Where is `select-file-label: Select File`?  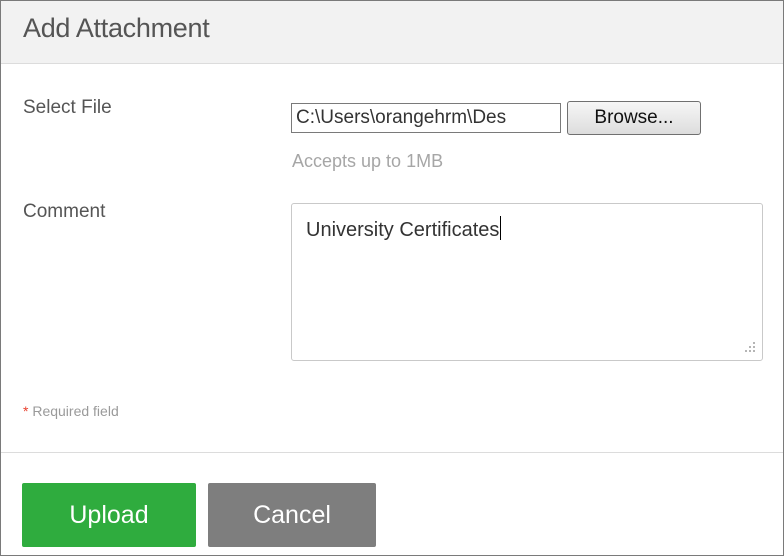
select-file-label: Select File is located at coordinates (67, 107).